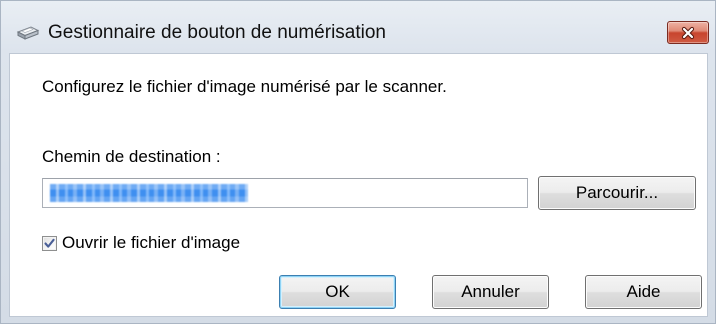 The image size is (716, 324). I want to click on window-title: Gestionnaire de bouton de numérisation, so click(217, 32).